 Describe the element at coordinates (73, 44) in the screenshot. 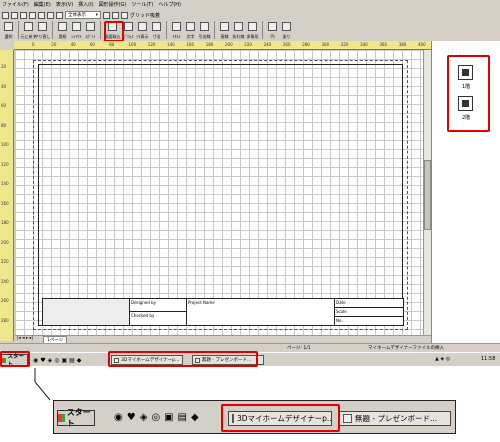

I see `ruler-tick-label: 40` at that location.